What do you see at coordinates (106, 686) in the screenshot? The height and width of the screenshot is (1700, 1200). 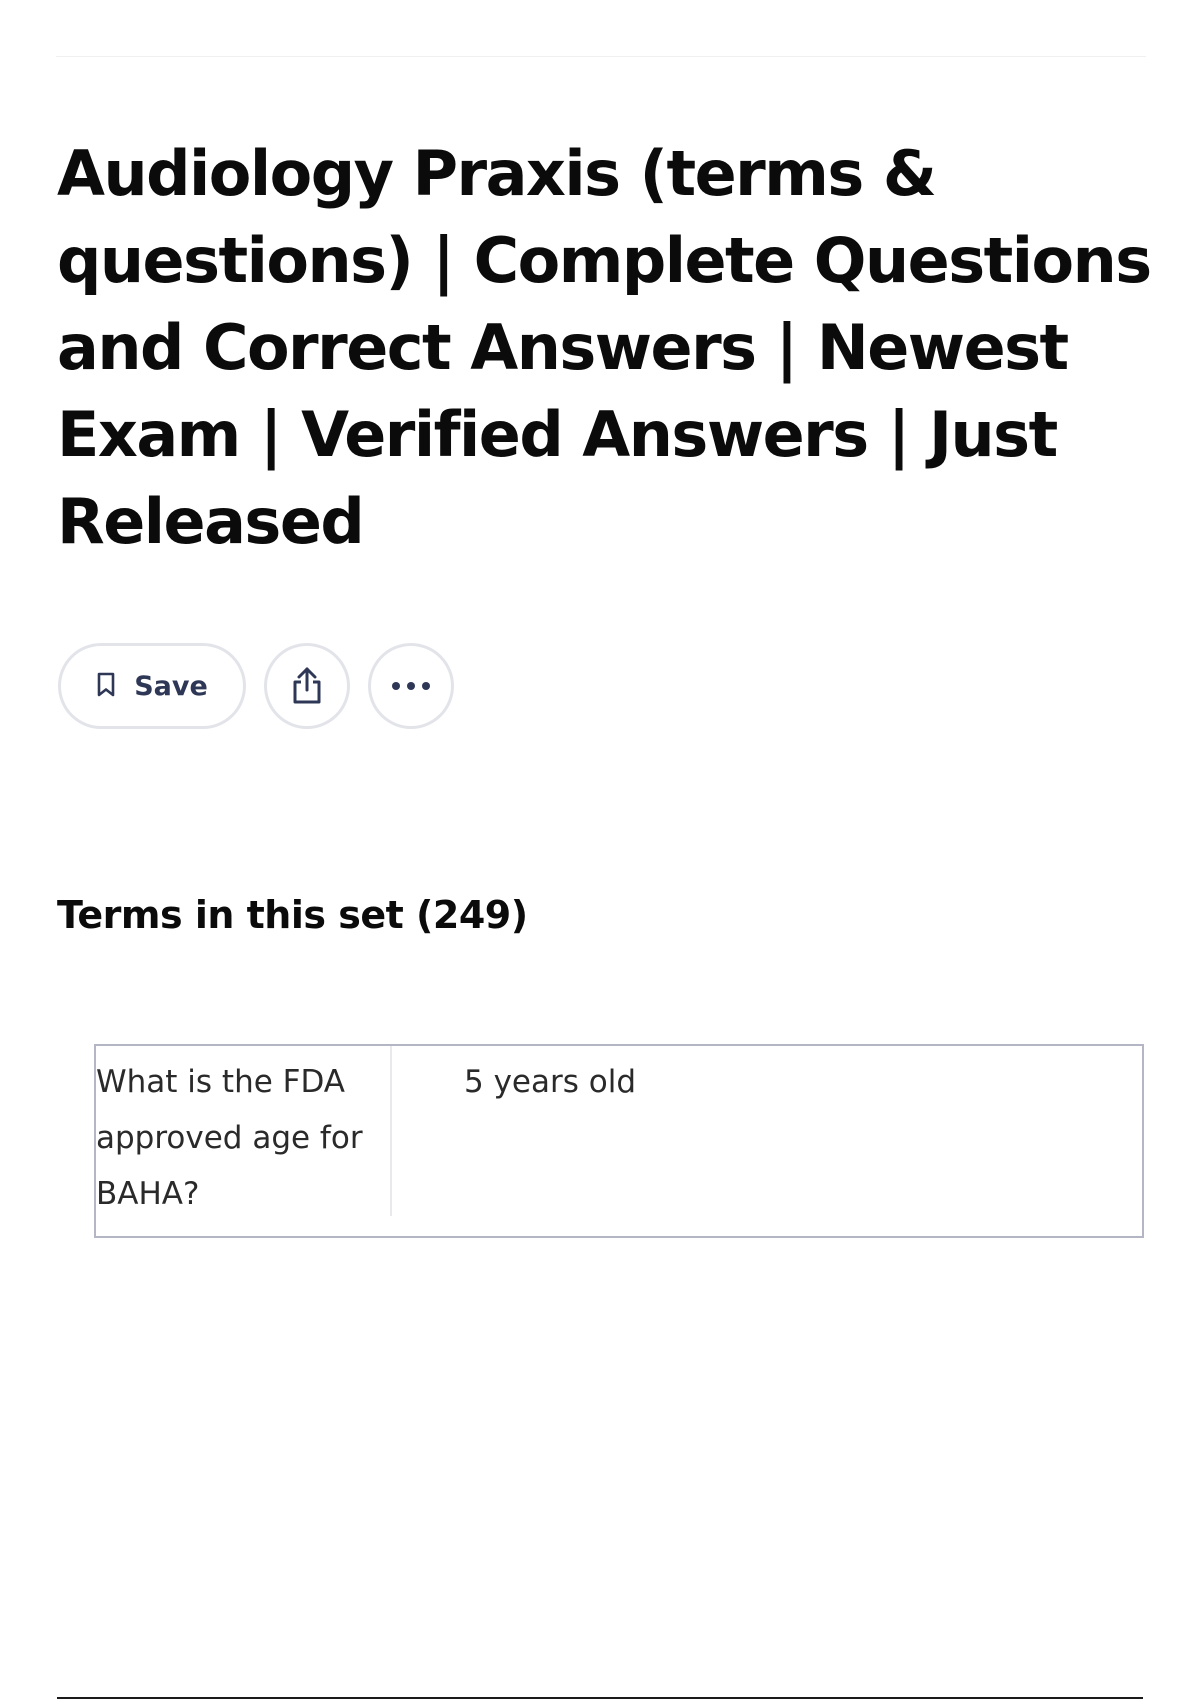 I see `bookmark-icon` at bounding box center [106, 686].